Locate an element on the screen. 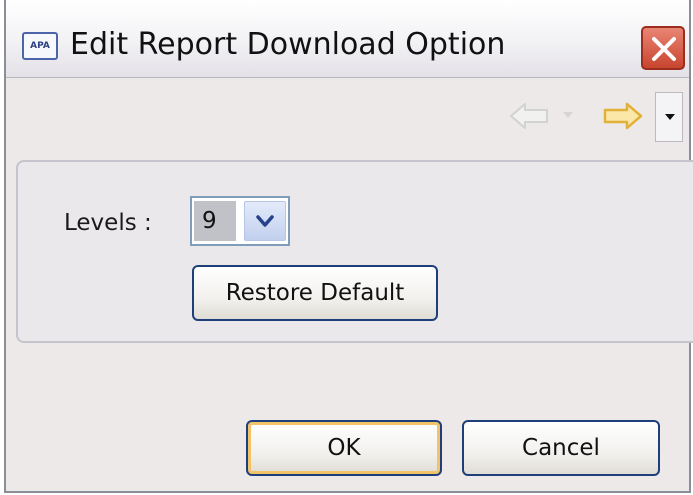 This screenshot has height=495, width=693. forward-dropdown-button is located at coordinates (669, 117).